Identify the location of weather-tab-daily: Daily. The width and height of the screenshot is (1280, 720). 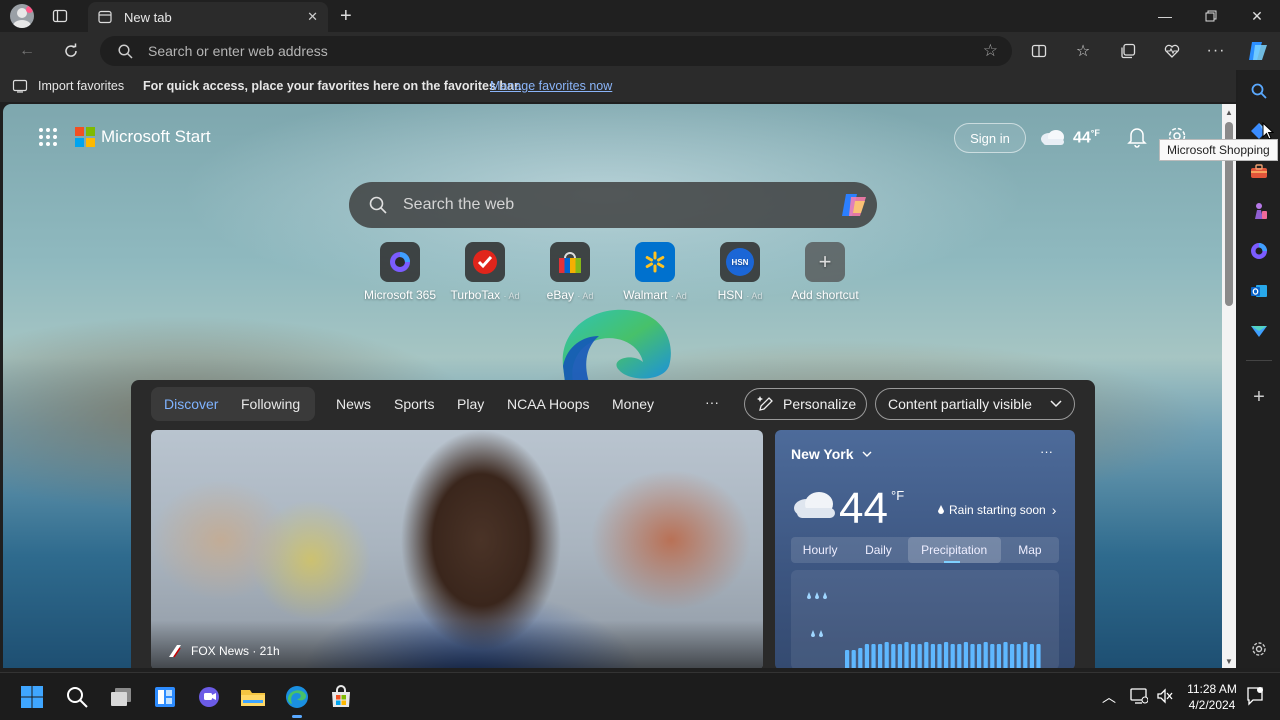
(878, 550).